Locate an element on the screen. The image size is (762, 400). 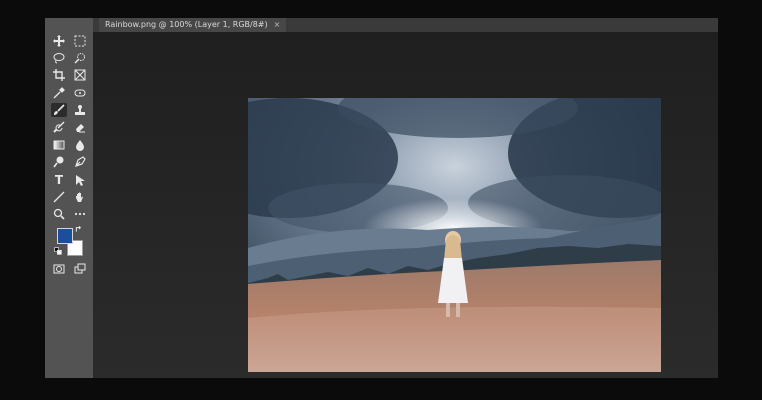
crop-tool-icon is located at coordinates (59, 75).